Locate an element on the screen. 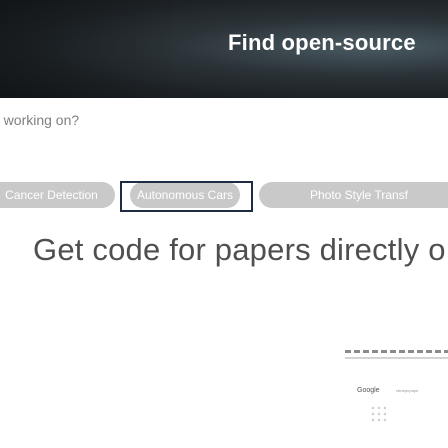 The image size is (448, 448). preview-logo: Google is located at coordinates (368, 390).